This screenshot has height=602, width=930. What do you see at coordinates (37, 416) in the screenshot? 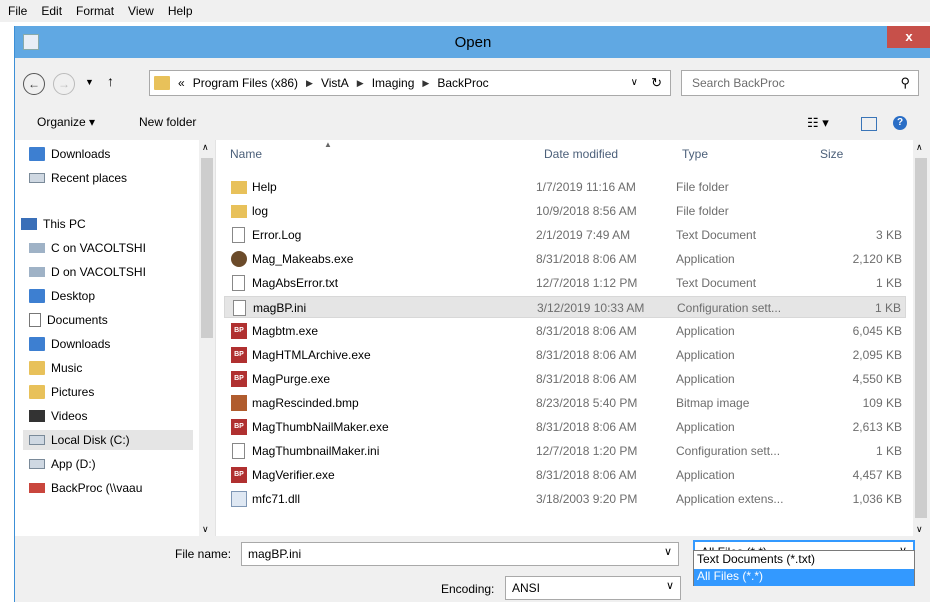
I see `videos-icon` at bounding box center [37, 416].